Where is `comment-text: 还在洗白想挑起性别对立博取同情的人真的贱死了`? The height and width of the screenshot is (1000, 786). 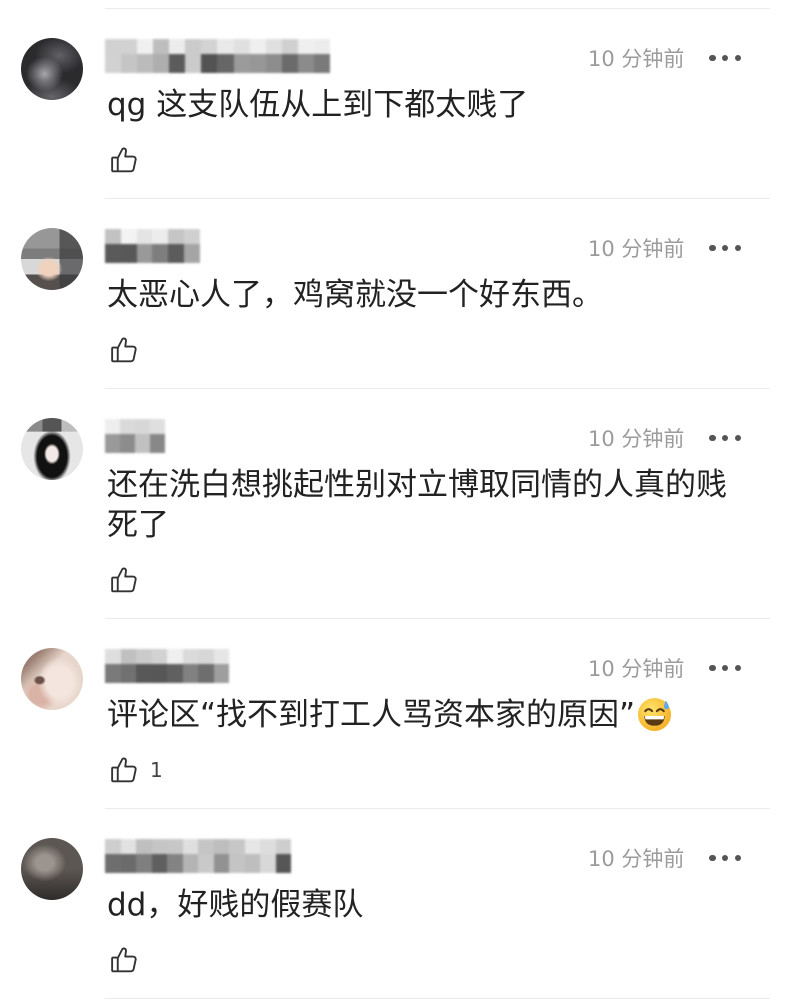 comment-text: 还在洗白想挑起性别对立博取同情的人真的贱死了 is located at coordinates (417, 505).